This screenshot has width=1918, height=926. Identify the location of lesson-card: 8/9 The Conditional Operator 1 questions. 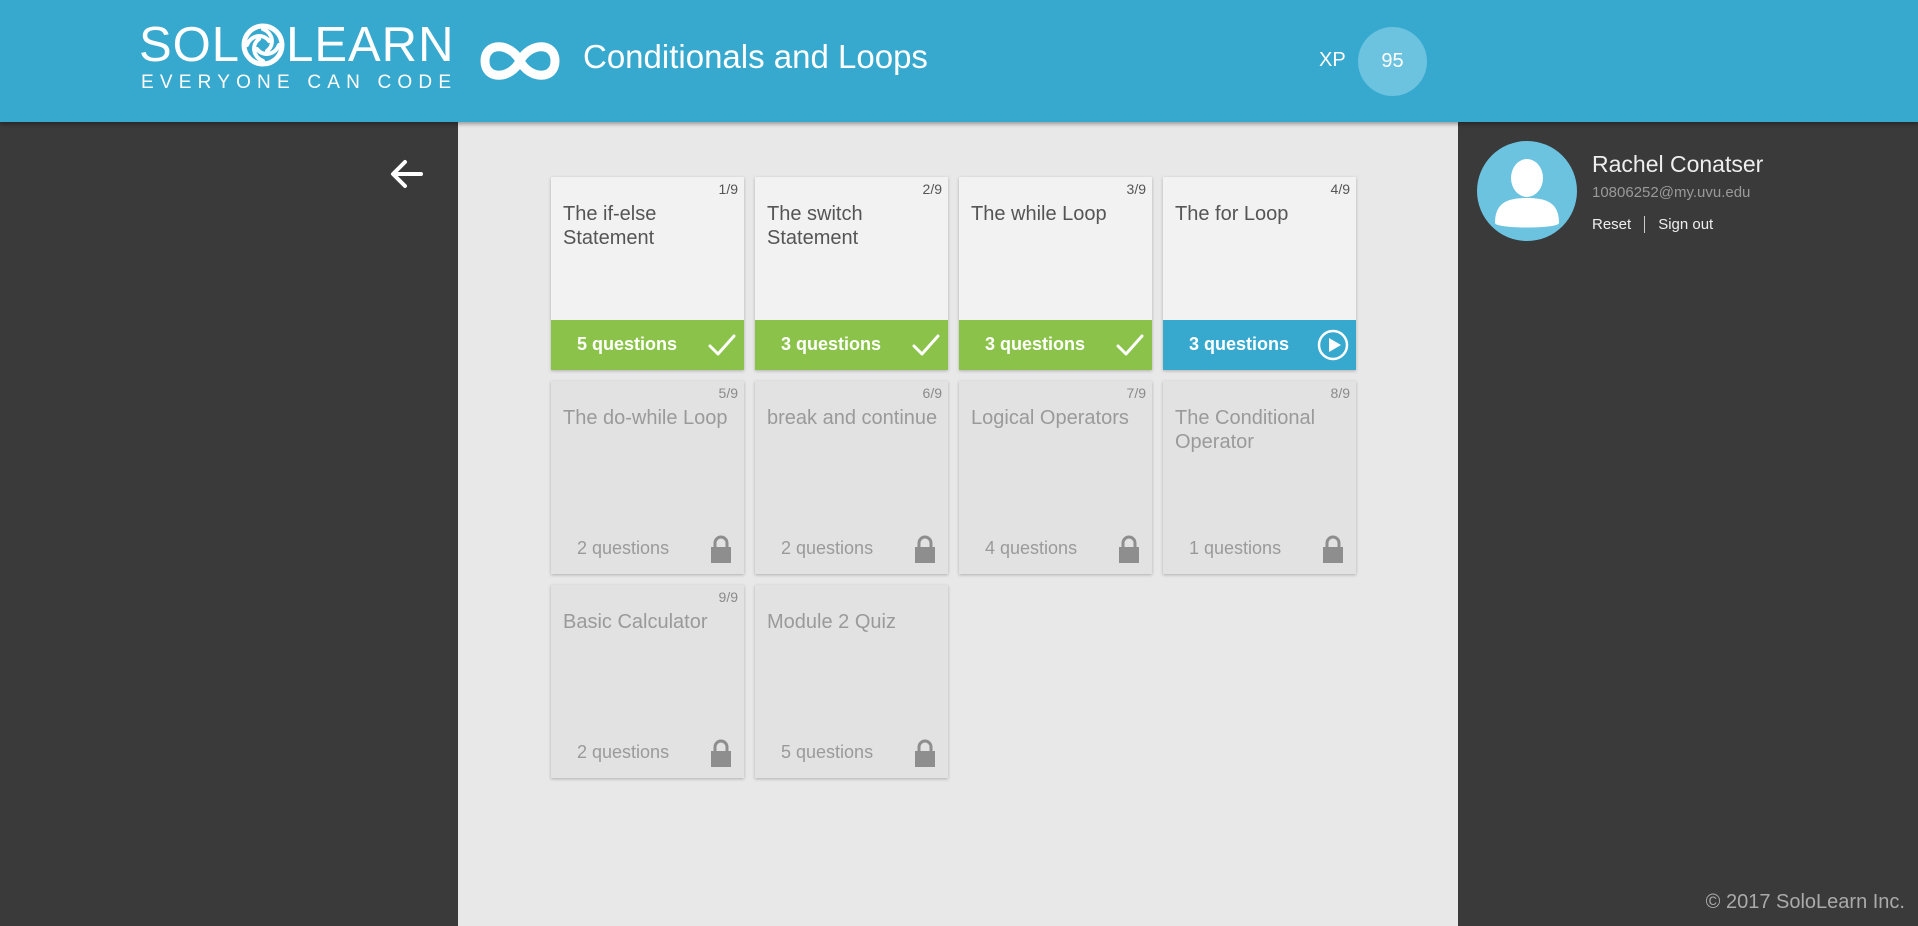
(1259, 477).